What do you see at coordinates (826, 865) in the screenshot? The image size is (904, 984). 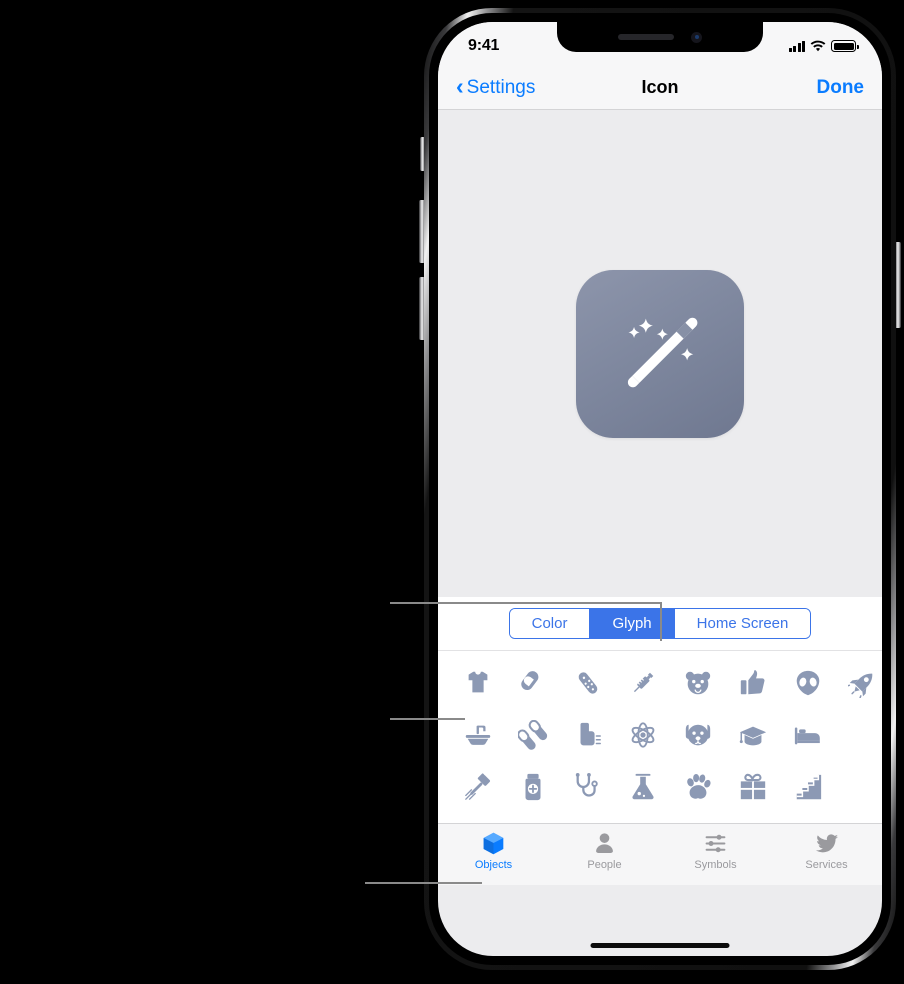 I see `tab-label: Services` at bounding box center [826, 865].